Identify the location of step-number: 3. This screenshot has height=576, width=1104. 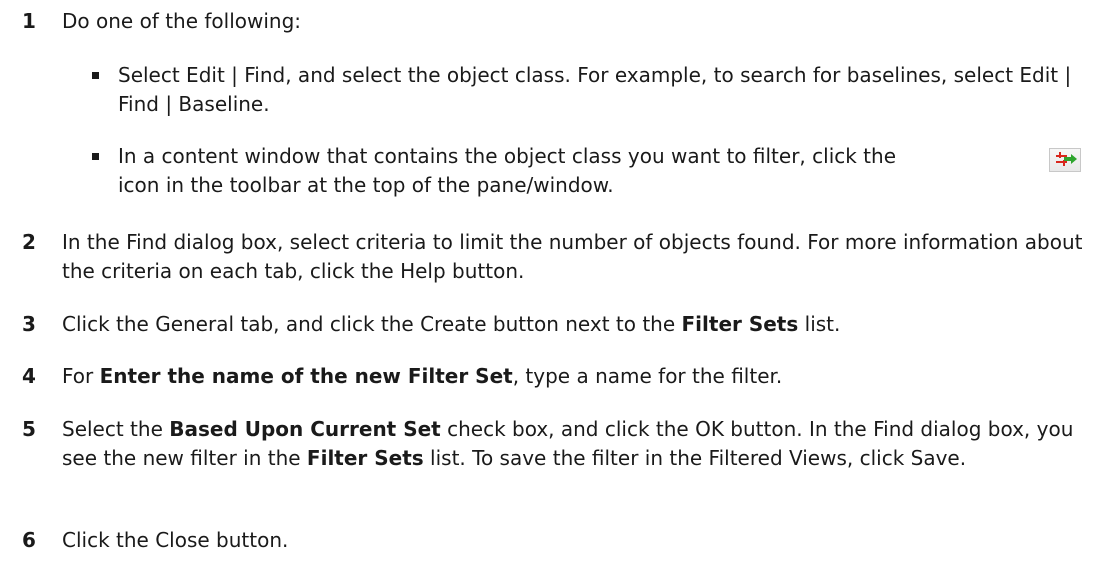
(29, 324).